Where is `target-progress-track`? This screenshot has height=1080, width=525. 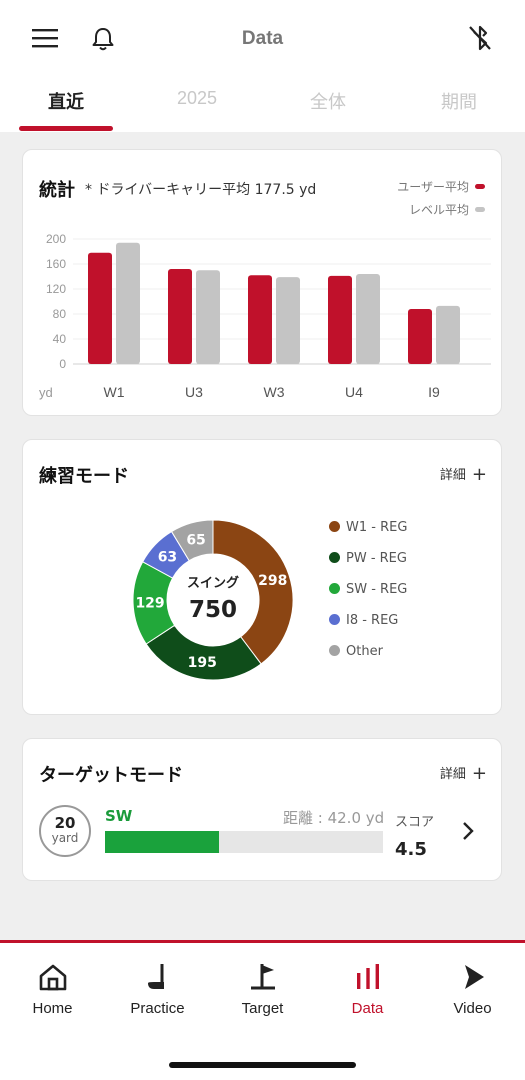 target-progress-track is located at coordinates (244, 842).